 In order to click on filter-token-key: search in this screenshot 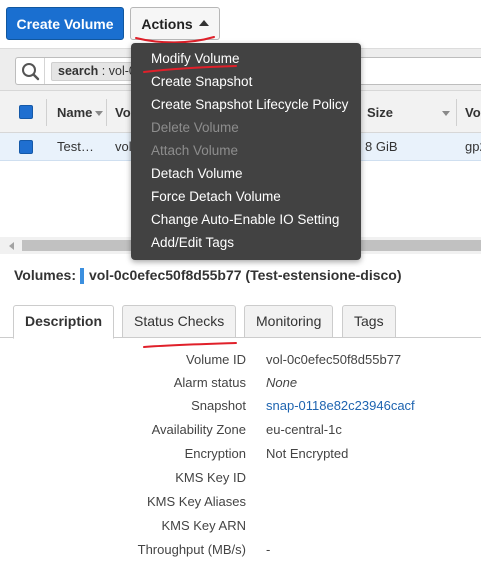, I will do `click(78, 71)`.